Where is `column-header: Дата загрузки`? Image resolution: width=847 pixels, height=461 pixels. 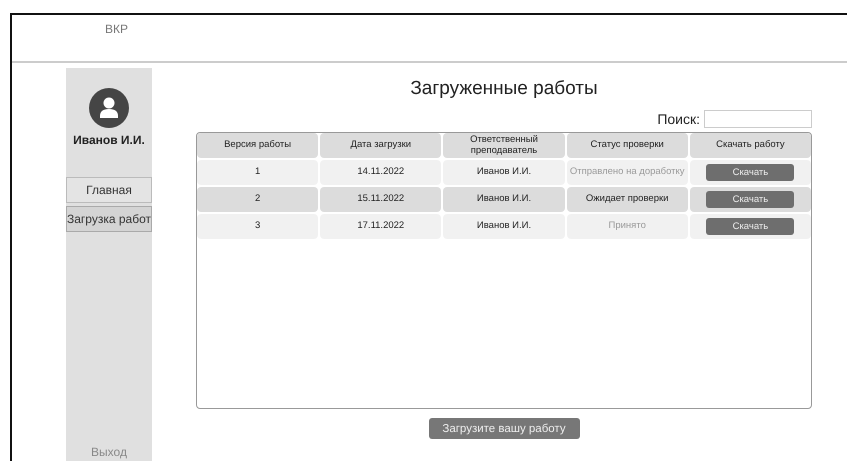
column-header: Дата загрузки is located at coordinates (381, 145).